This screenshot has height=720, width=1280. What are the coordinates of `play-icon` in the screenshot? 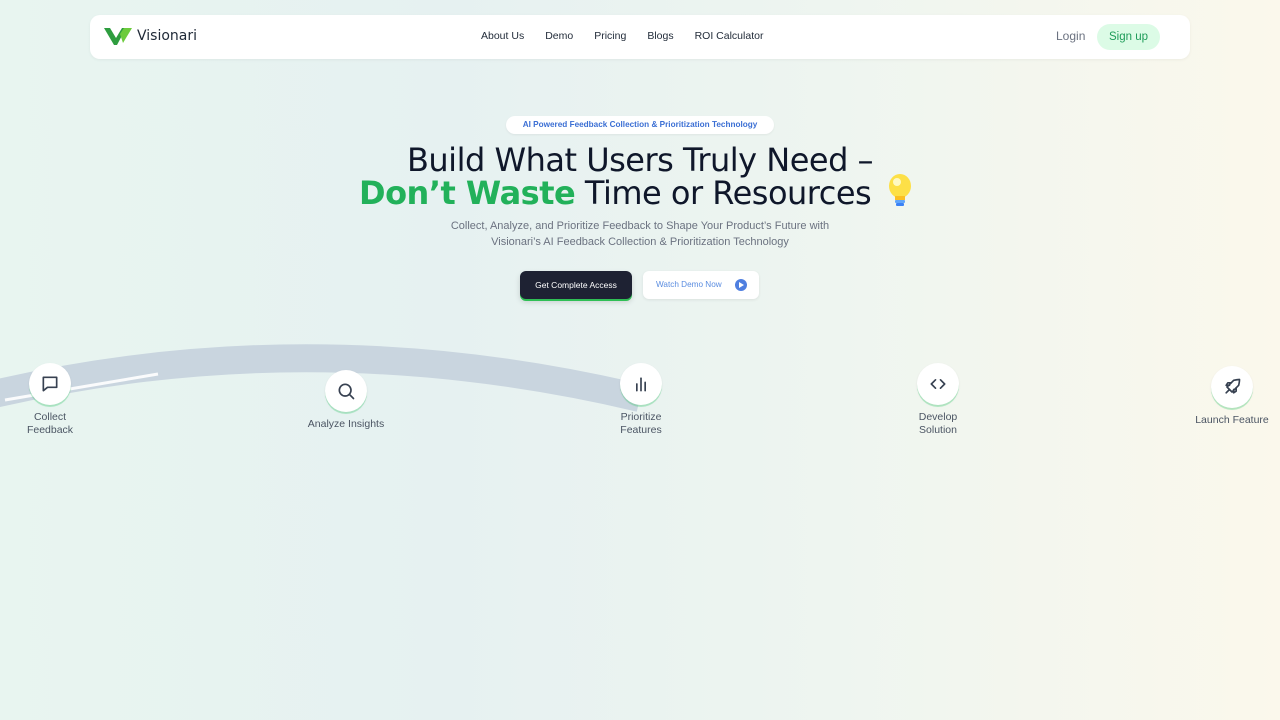 It's located at (741, 285).